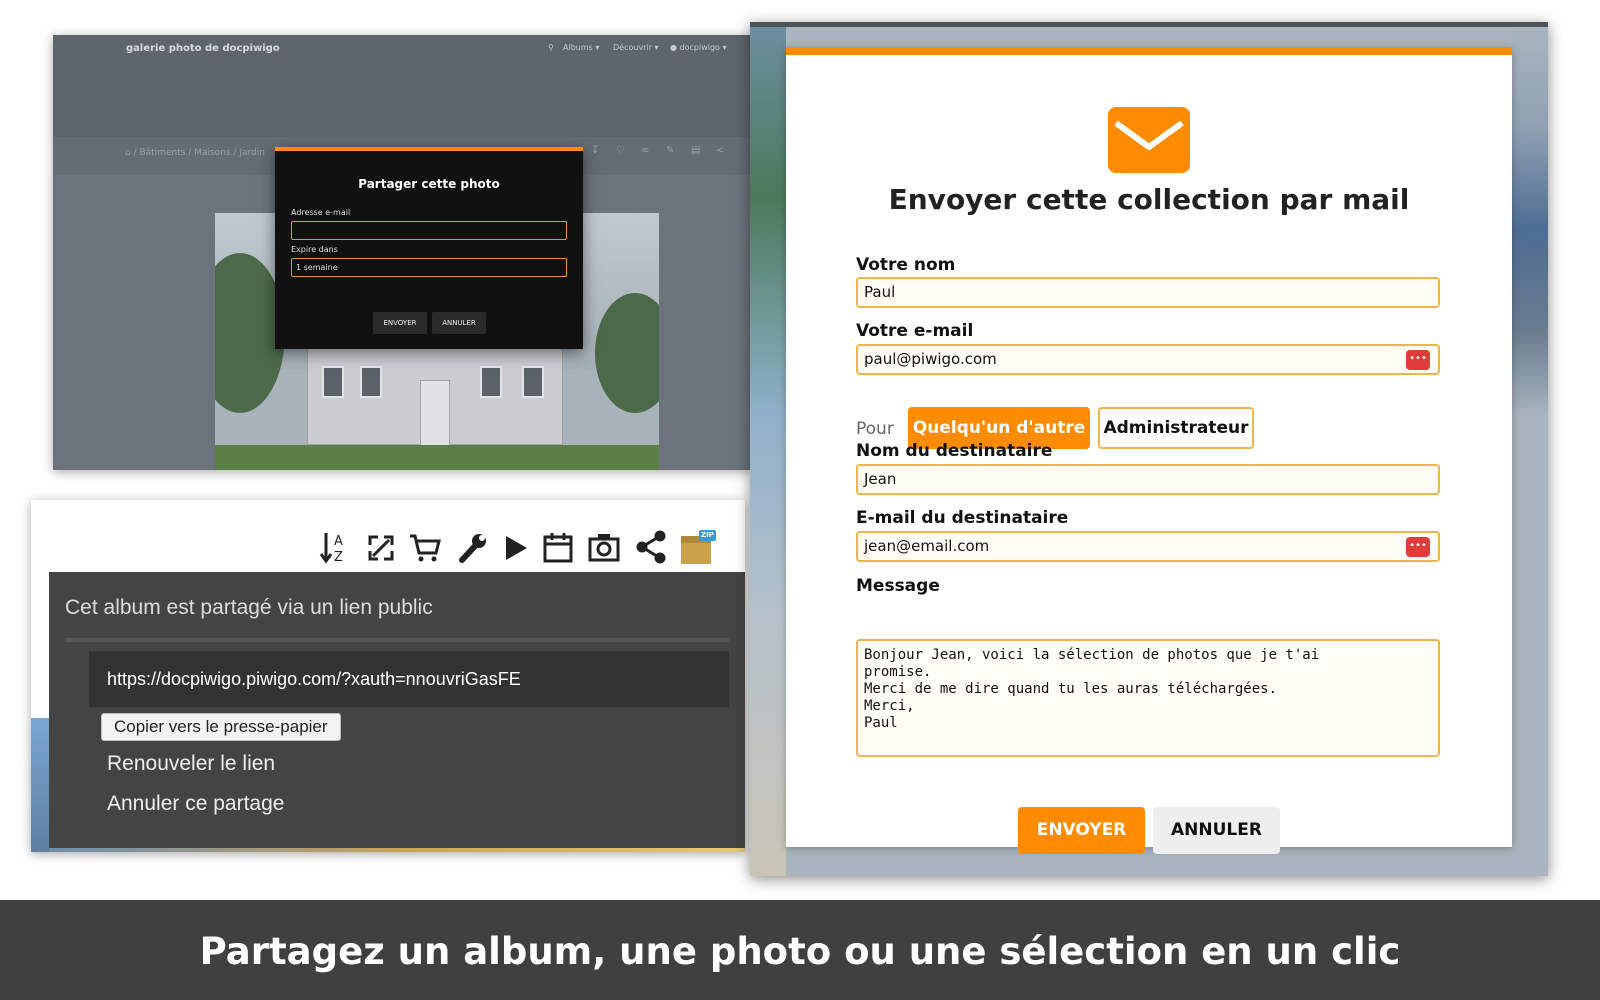 The image size is (1600, 1000). Describe the element at coordinates (128, 153) in the screenshot. I see `home-icon: ⌂` at that location.